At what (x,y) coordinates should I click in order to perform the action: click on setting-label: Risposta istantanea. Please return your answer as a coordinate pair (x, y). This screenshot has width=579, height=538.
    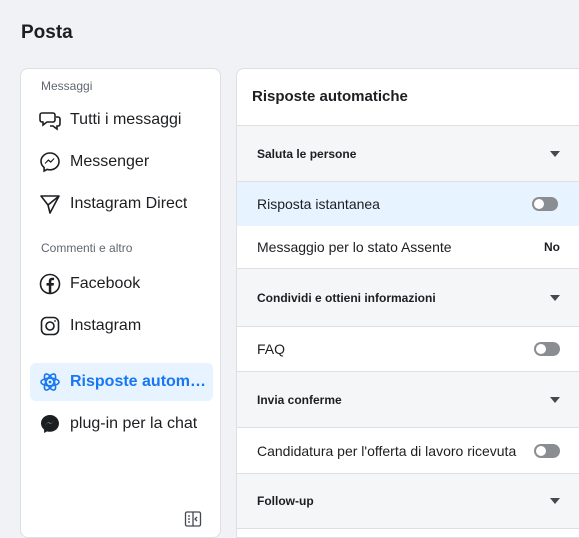
    Looking at the image, I should click on (318, 204).